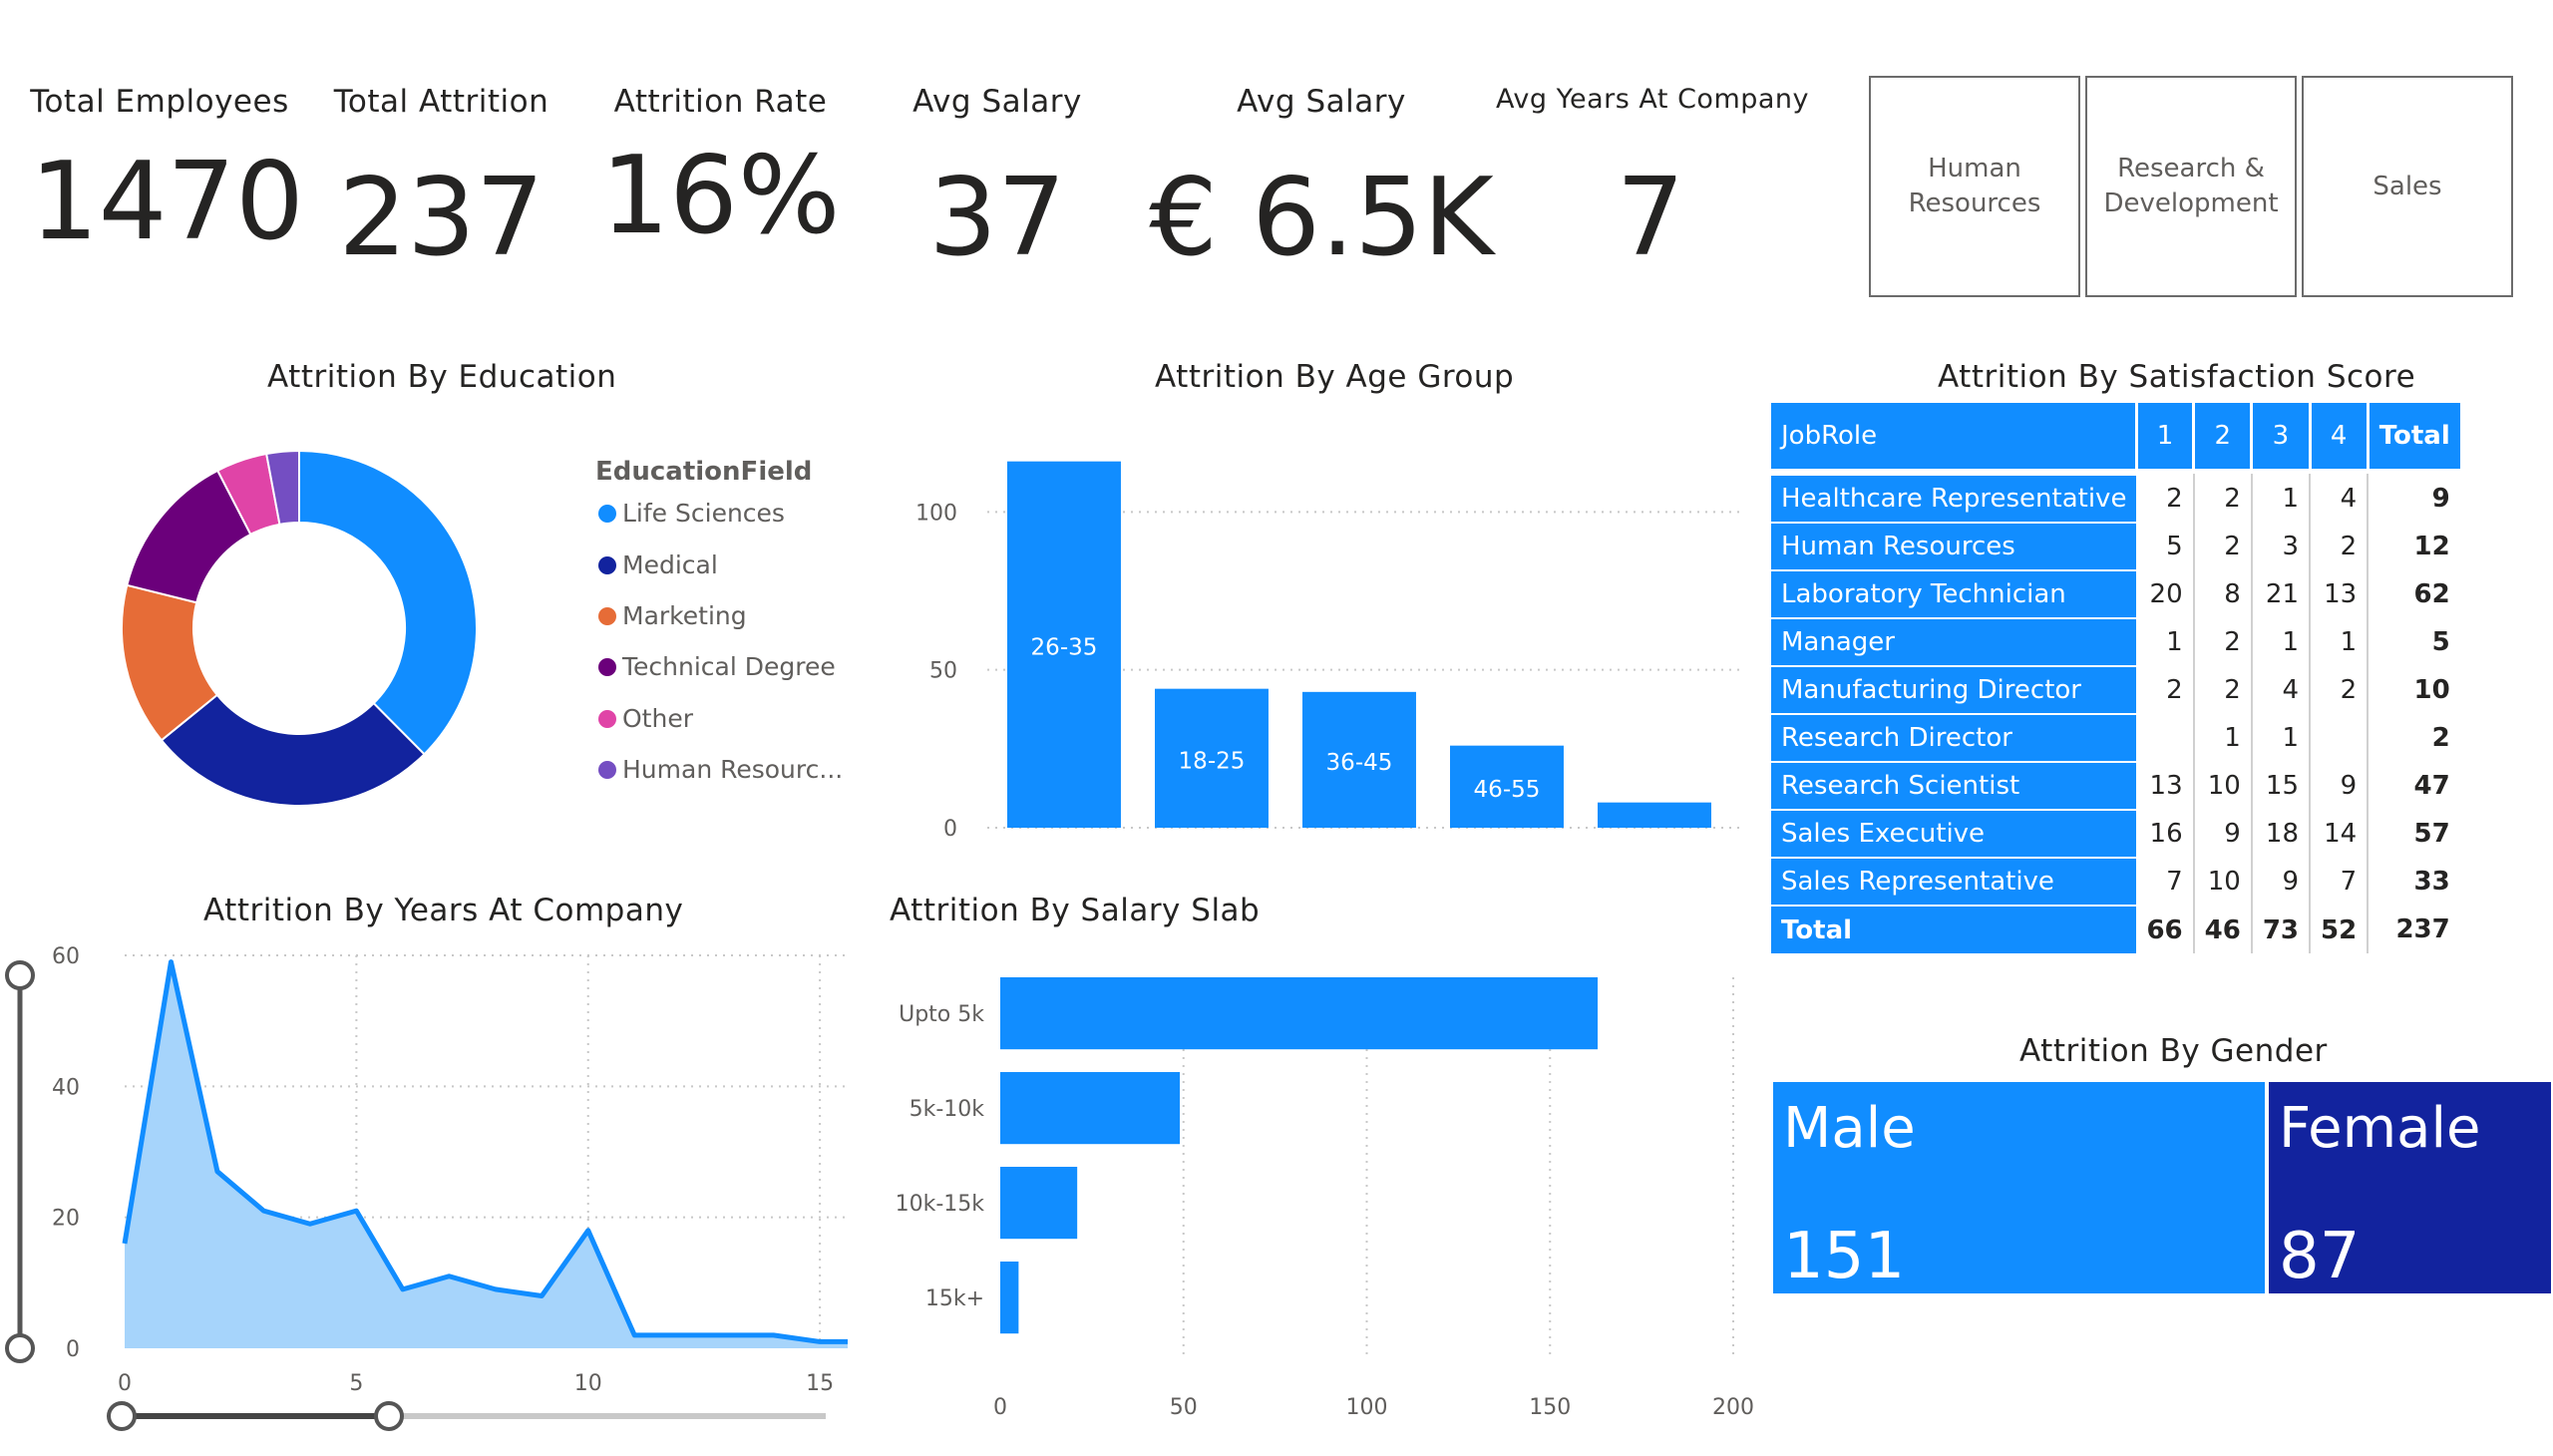 This screenshot has width=2553, height=1456. What do you see at coordinates (1954, 929) in the screenshot?
I see `matrix-total-jobrole: Total` at bounding box center [1954, 929].